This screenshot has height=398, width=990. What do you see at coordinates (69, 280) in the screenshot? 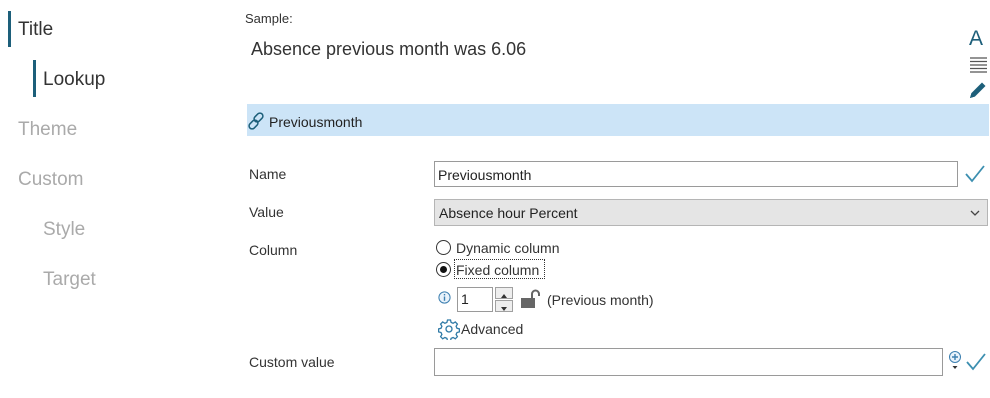
I see `nav-item-target: Target` at bounding box center [69, 280].